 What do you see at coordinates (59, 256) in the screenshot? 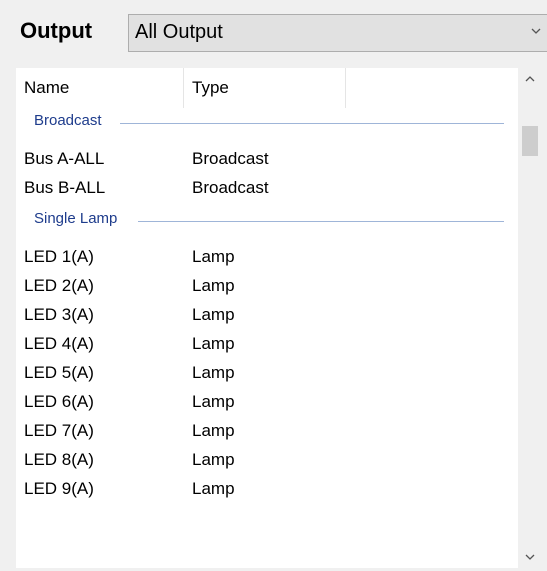
I see `item-name: LED 1(A)` at bounding box center [59, 256].